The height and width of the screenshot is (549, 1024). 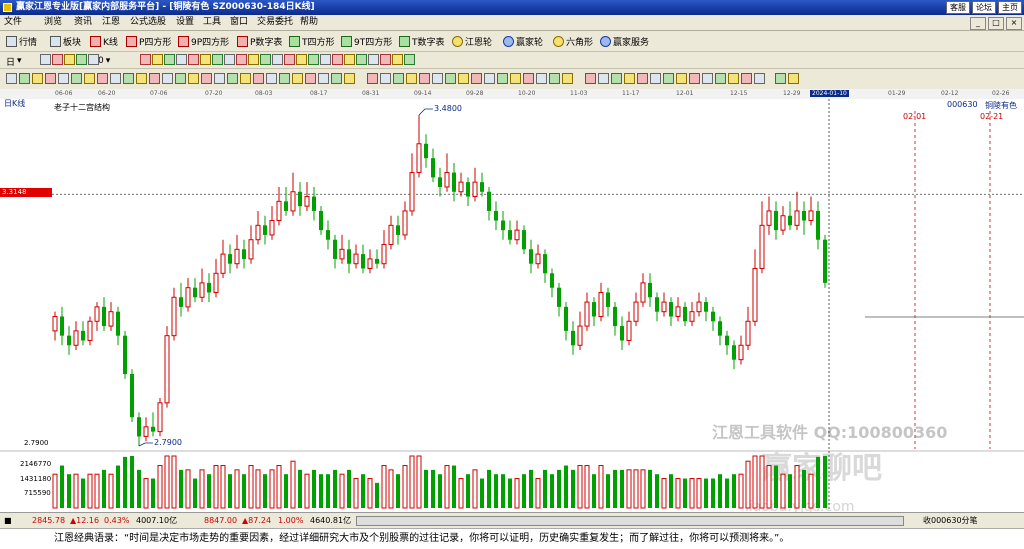 What do you see at coordinates (978, 23) in the screenshot?
I see `minimize-button: _` at bounding box center [978, 23].